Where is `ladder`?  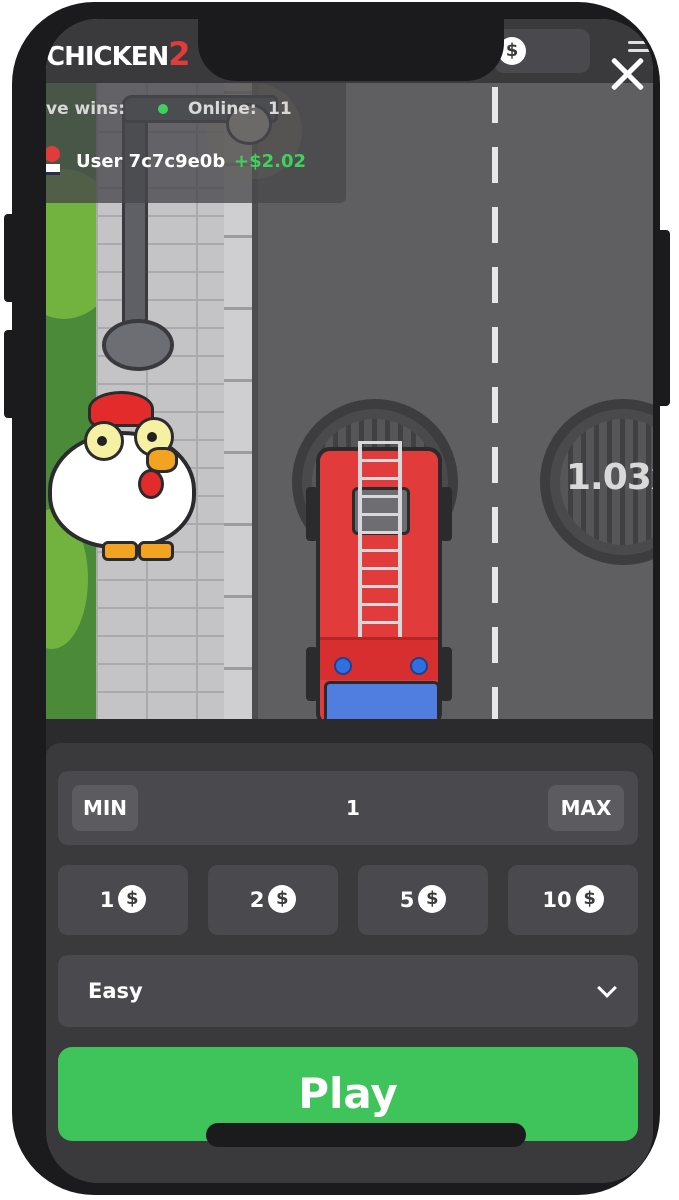 ladder is located at coordinates (380, 541).